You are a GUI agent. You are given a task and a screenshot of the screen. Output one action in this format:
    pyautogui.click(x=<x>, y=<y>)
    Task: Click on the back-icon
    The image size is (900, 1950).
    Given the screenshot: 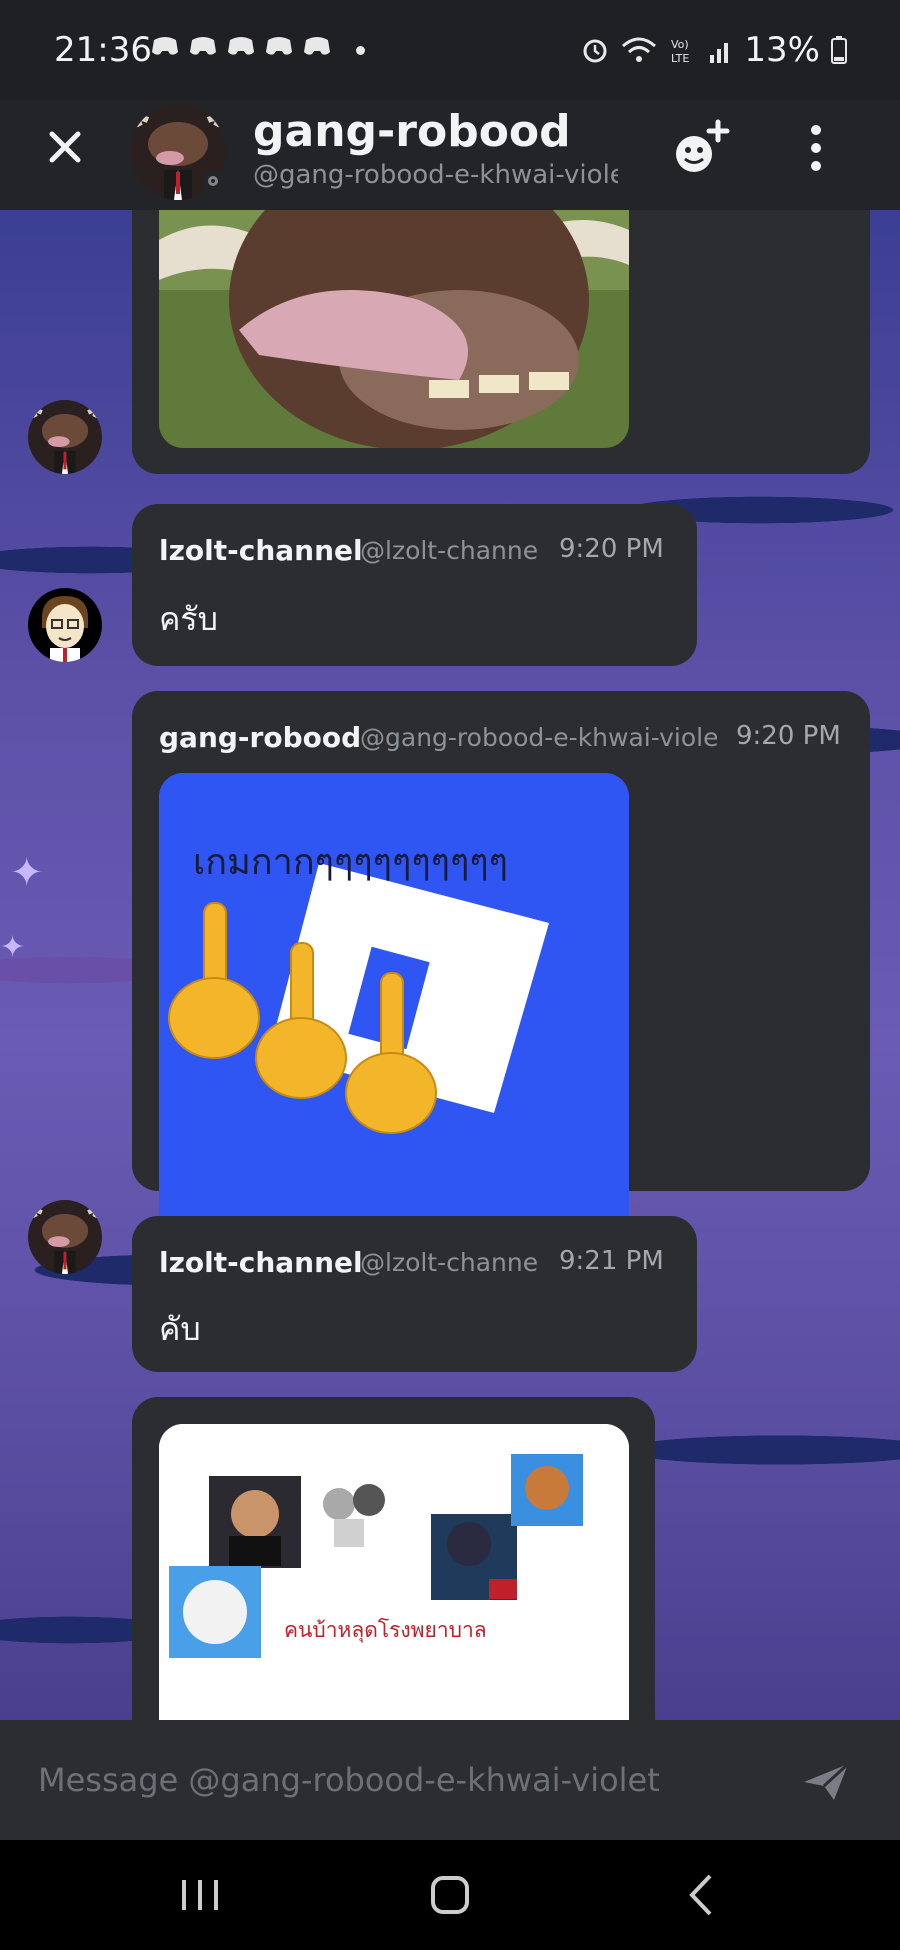 What is the action you would take?
    pyautogui.click(x=702, y=1895)
    